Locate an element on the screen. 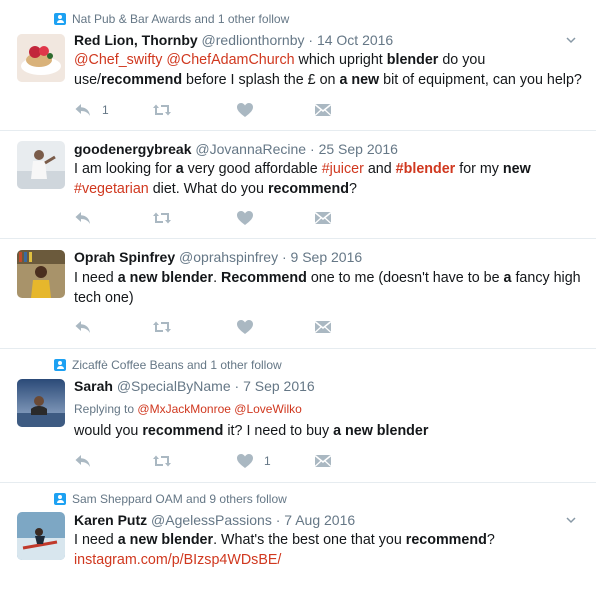 The image size is (596, 611). highlight-term: a new is located at coordinates (359, 80).